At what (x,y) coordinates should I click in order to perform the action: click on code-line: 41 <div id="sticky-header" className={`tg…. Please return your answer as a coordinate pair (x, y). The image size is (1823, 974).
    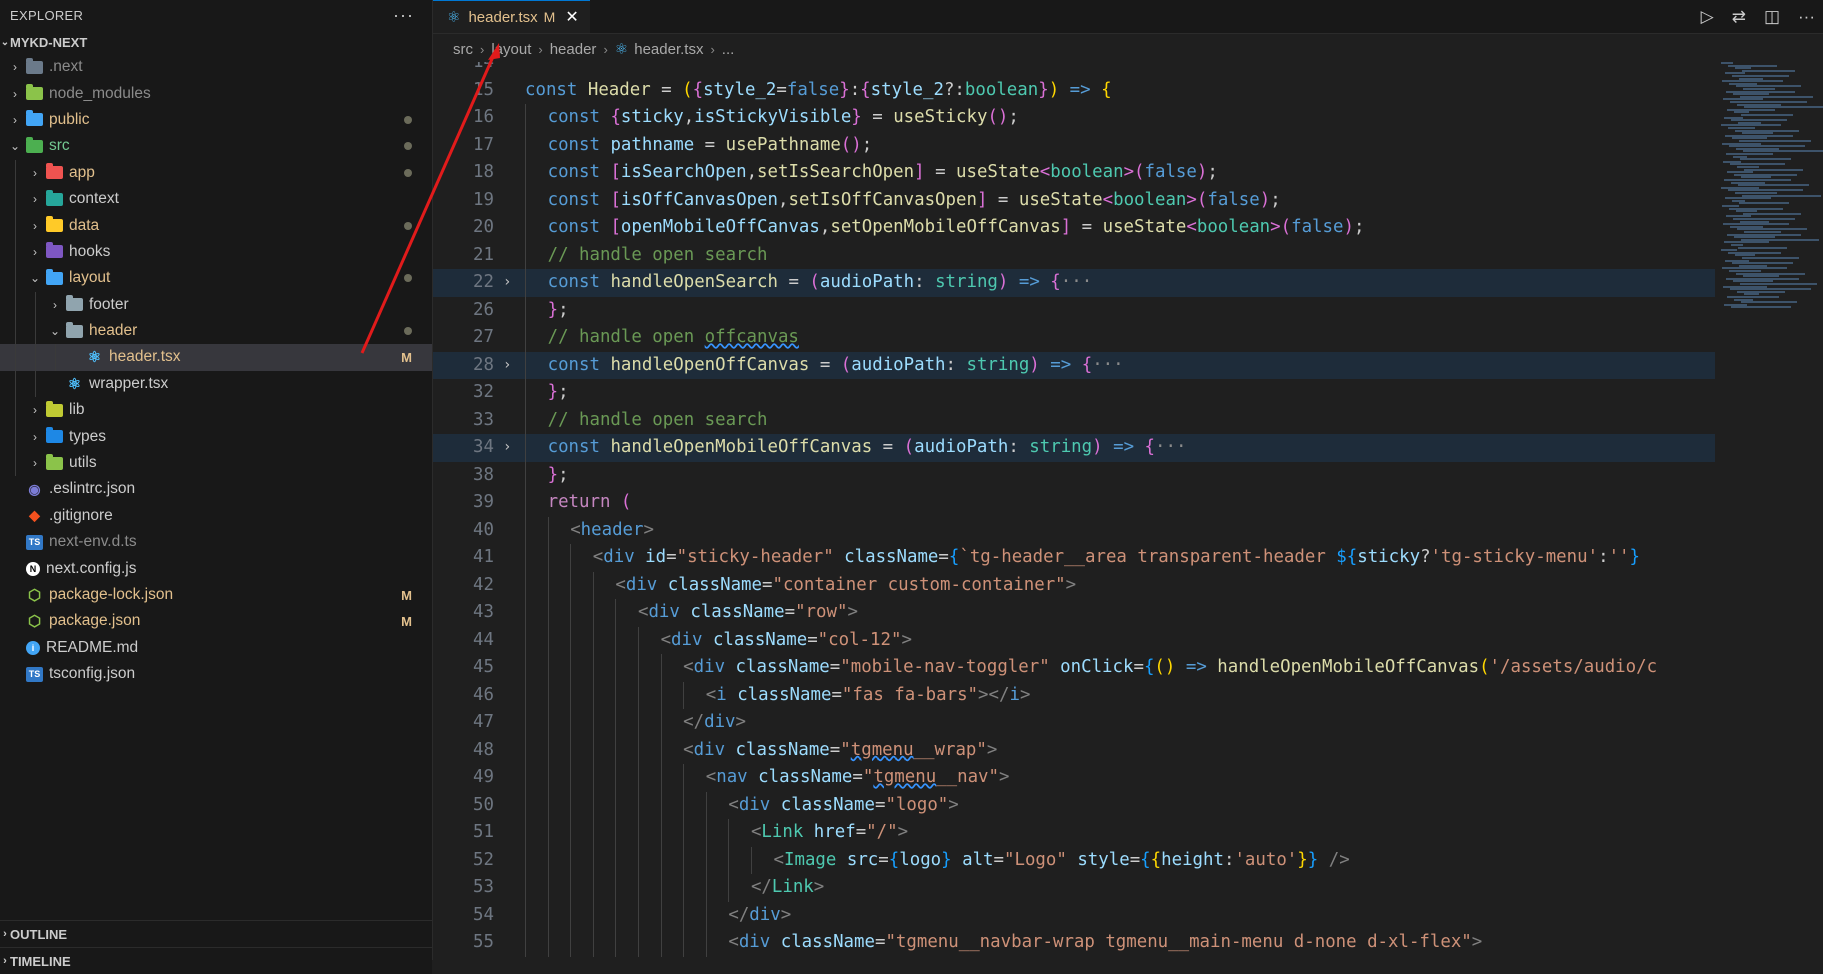
    Looking at the image, I should click on (1074, 558).